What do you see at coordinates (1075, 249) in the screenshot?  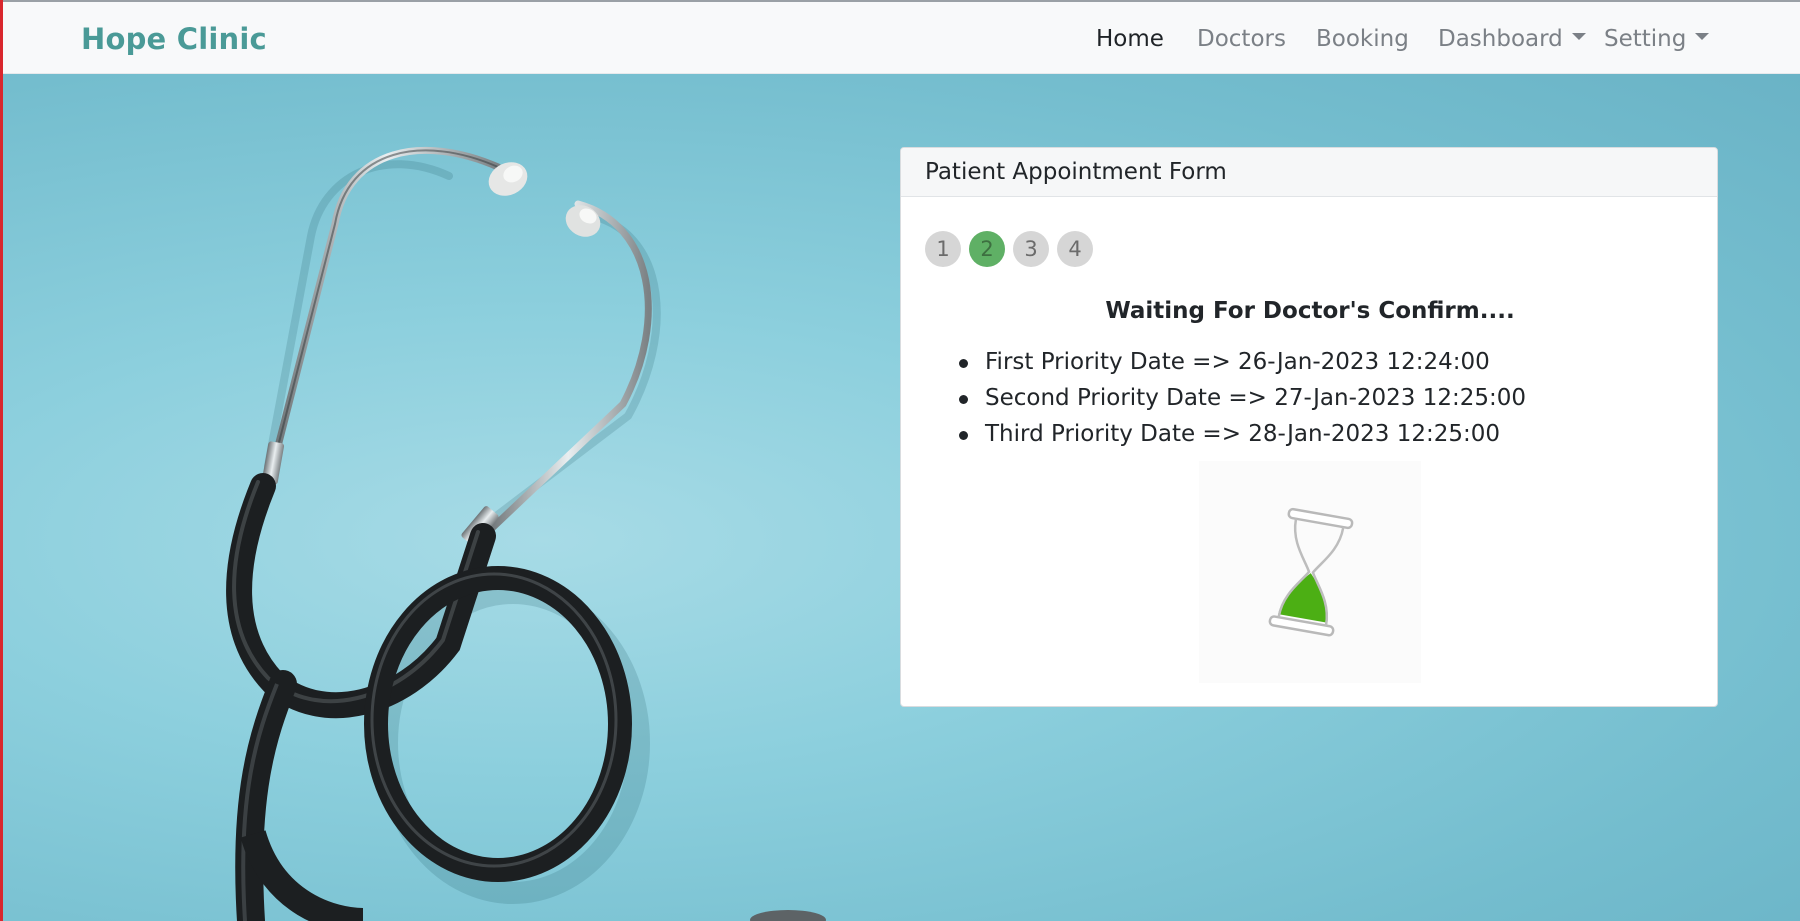 I see `step-4: 4` at bounding box center [1075, 249].